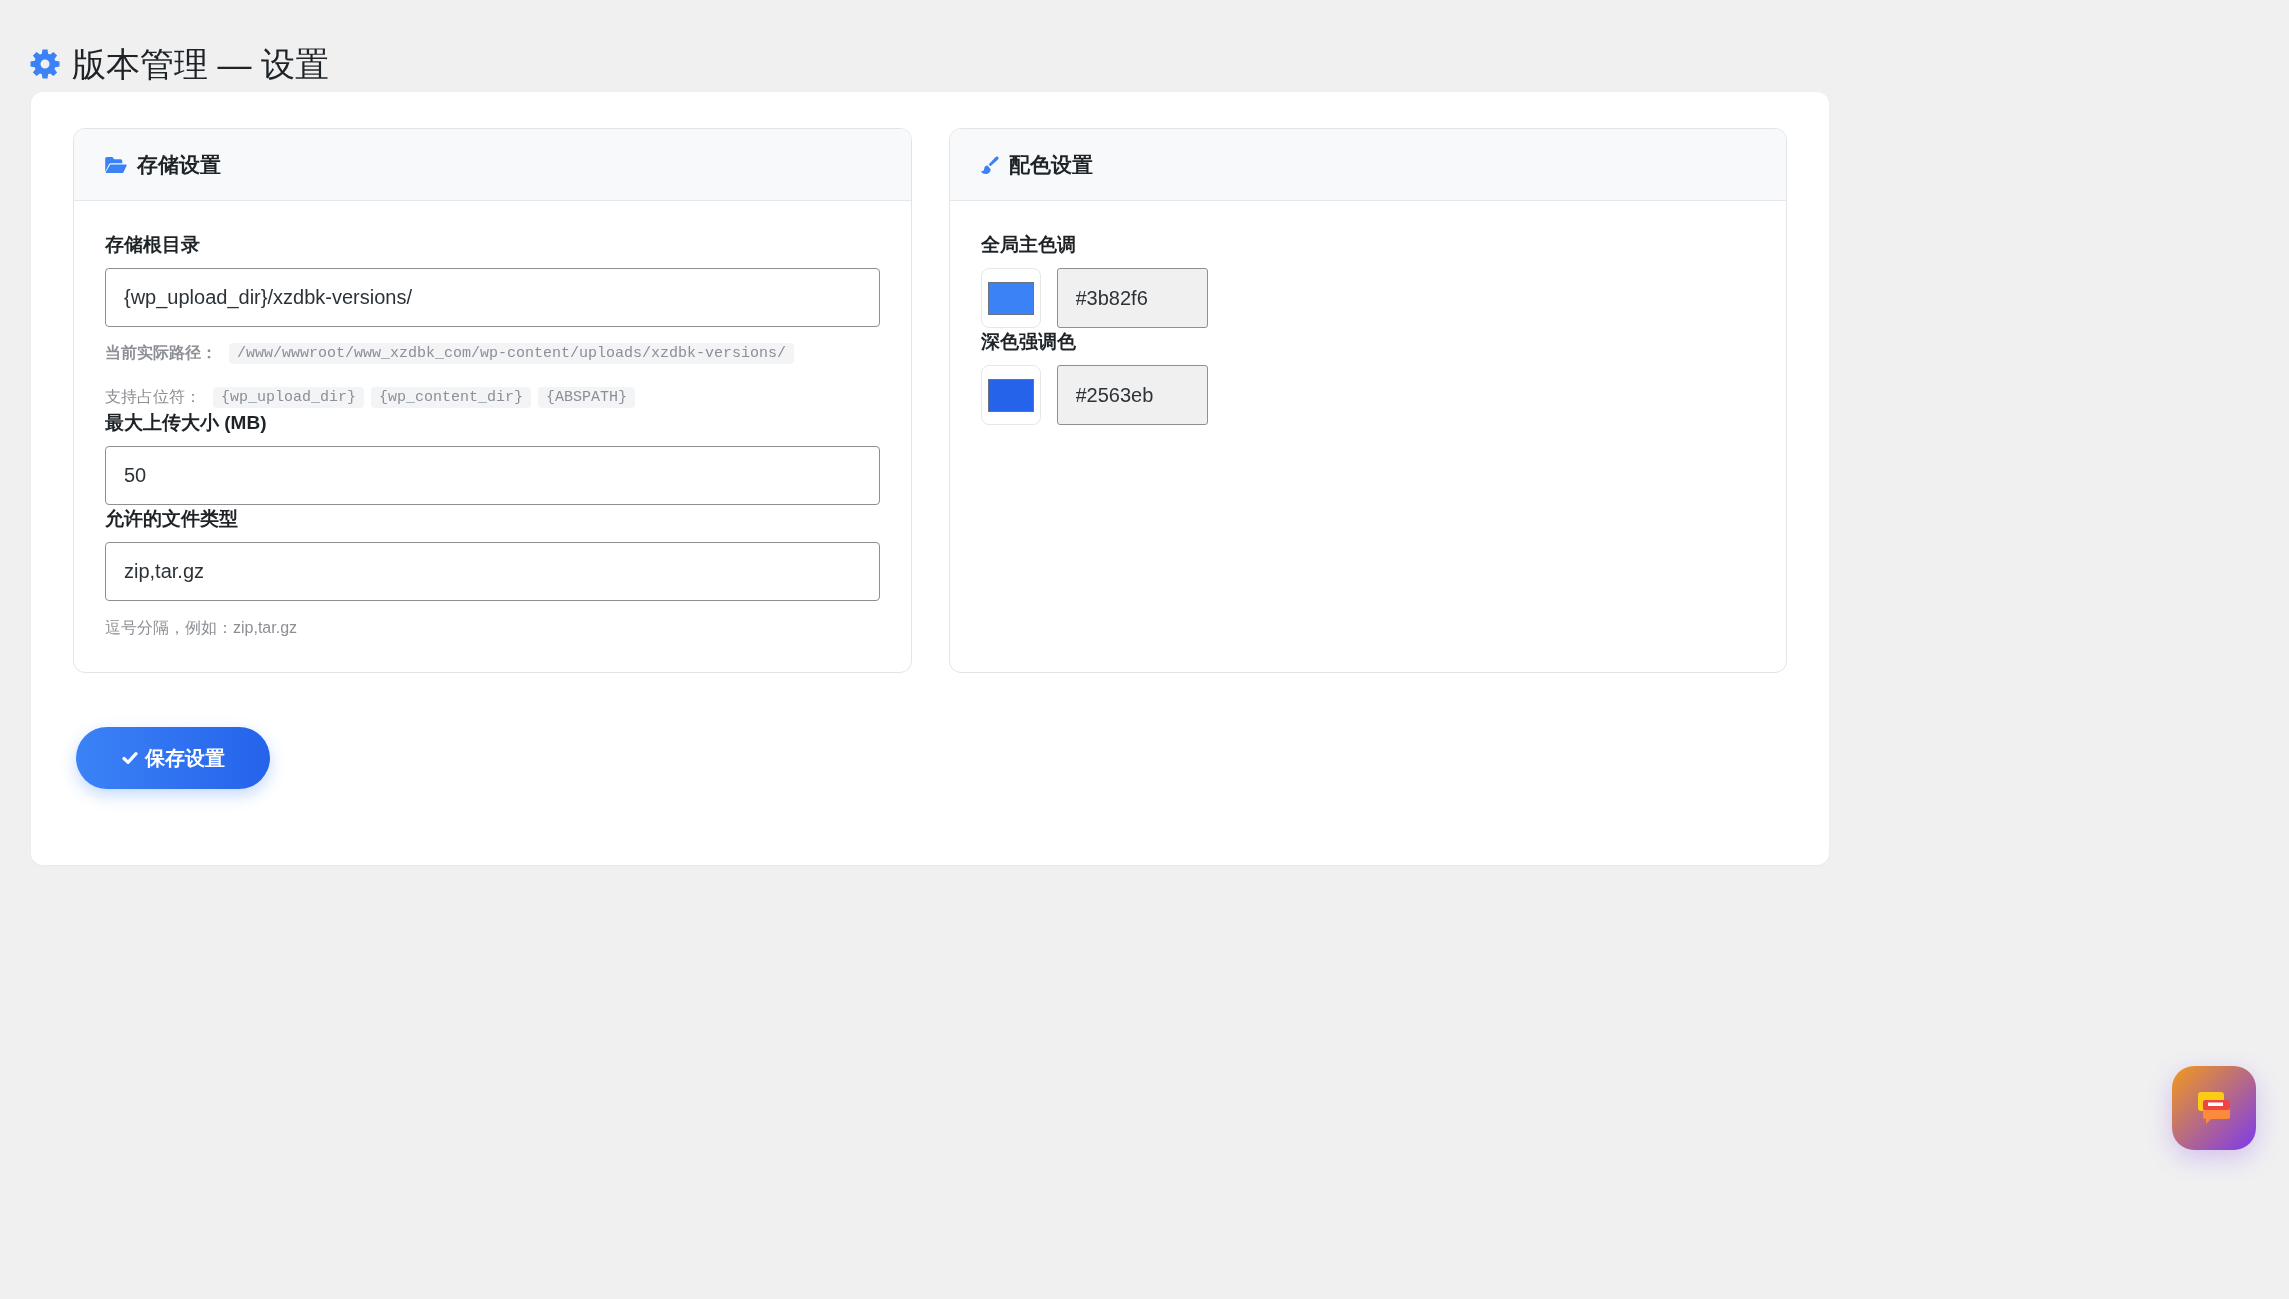  I want to click on chat-button, so click(2214, 1108).